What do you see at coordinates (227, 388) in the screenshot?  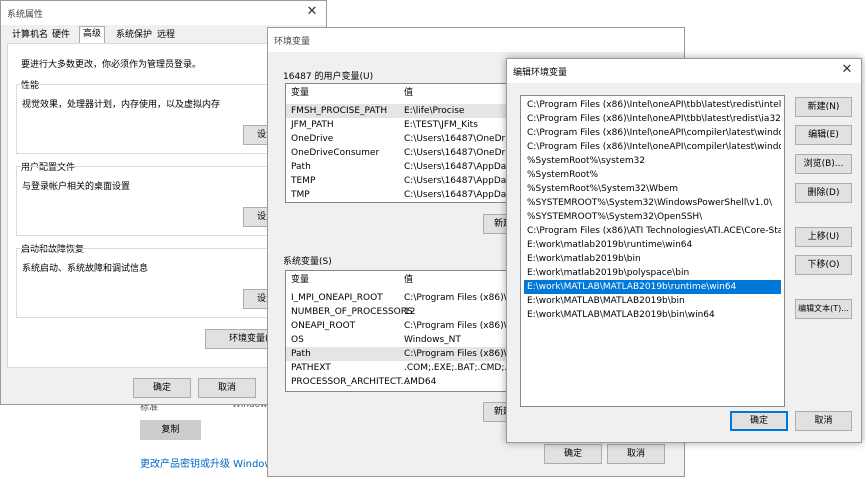 I see `sys-cancel-button: 取消` at bounding box center [227, 388].